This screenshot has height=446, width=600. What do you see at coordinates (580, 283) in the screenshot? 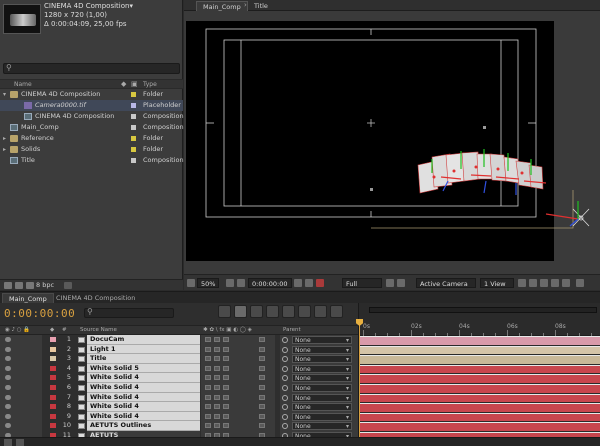
I see `exposure-icon` at bounding box center [580, 283].